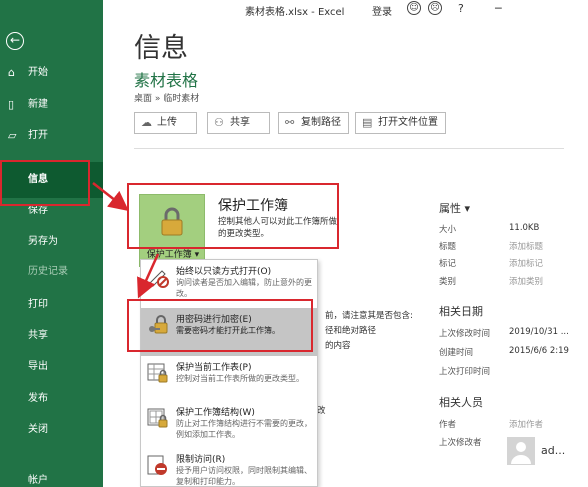  What do you see at coordinates (38, 72) in the screenshot?
I see `sidebar-item-label: 开始` at bounding box center [38, 72].